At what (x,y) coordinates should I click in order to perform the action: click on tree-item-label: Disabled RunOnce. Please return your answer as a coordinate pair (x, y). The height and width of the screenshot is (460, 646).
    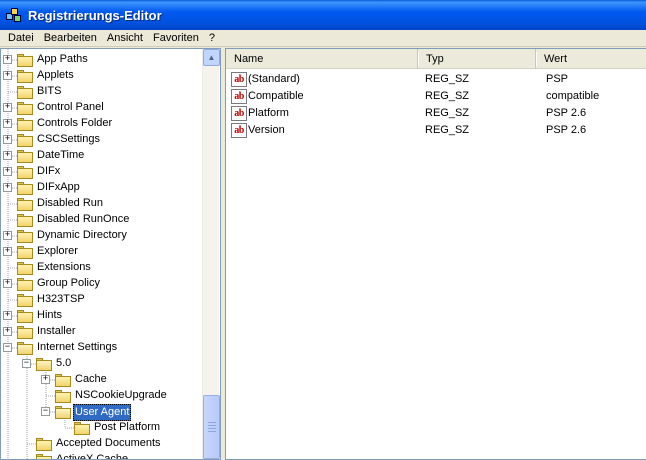
    Looking at the image, I should click on (83, 219).